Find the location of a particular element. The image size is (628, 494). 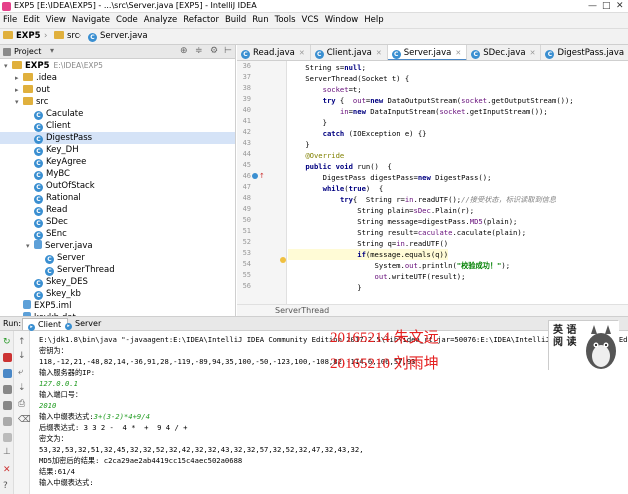

hide-icon: ⊢ is located at coordinates (228, 51).